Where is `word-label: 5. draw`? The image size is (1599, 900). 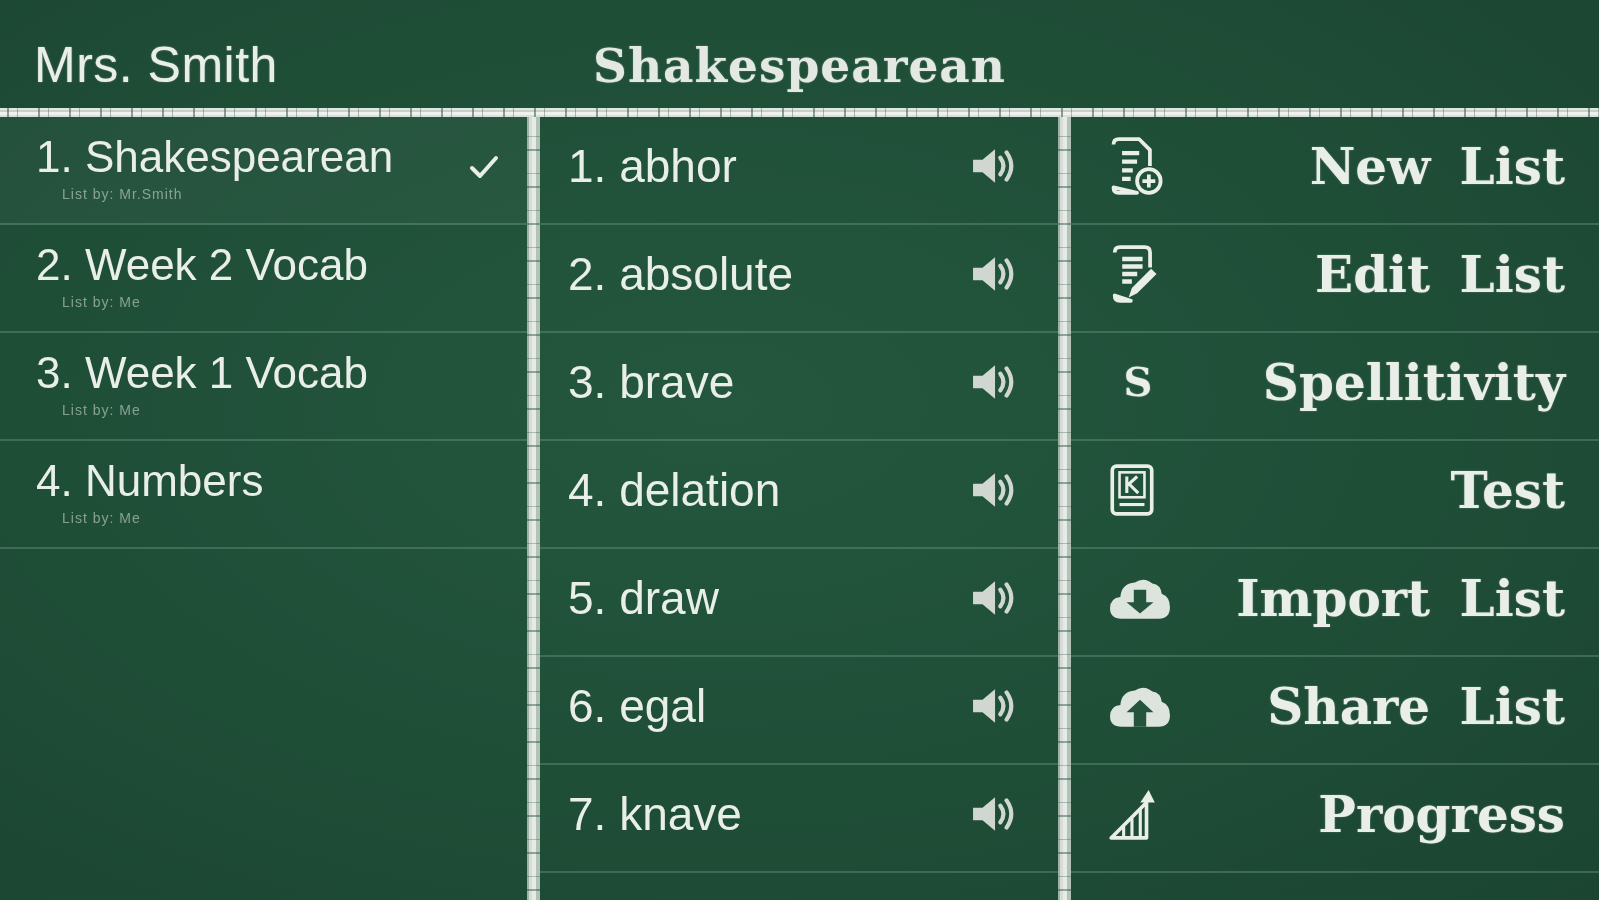 word-label: 5. draw is located at coordinates (643, 598).